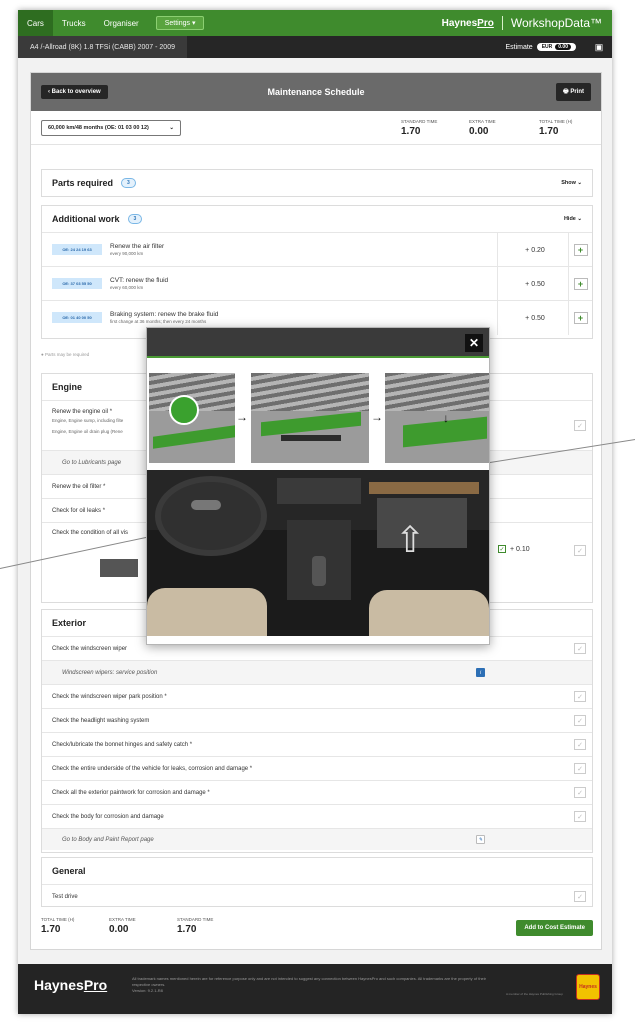  What do you see at coordinates (77, 283) in the screenshot?
I see `oe-code-badge: OE: 37 03 55 50` at bounding box center [77, 283].